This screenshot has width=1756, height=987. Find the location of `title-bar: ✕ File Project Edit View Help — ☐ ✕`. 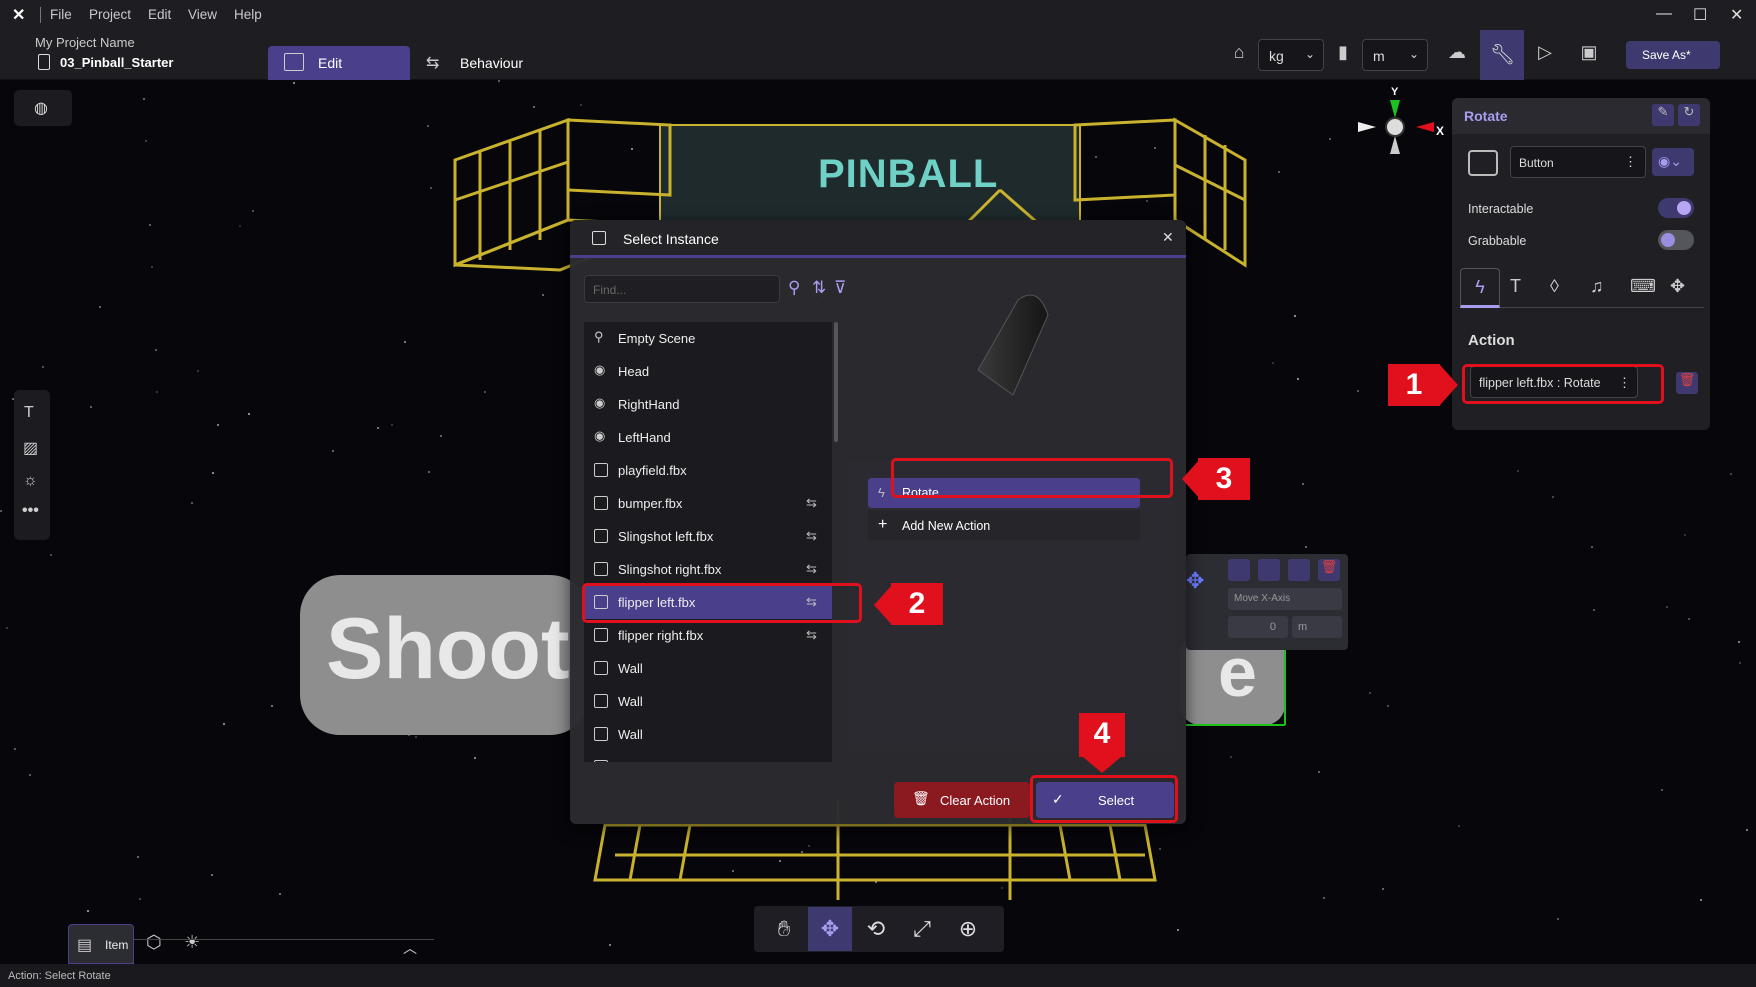

title-bar: ✕ File Project Edit View Help — ☐ ✕ is located at coordinates (878, 15).